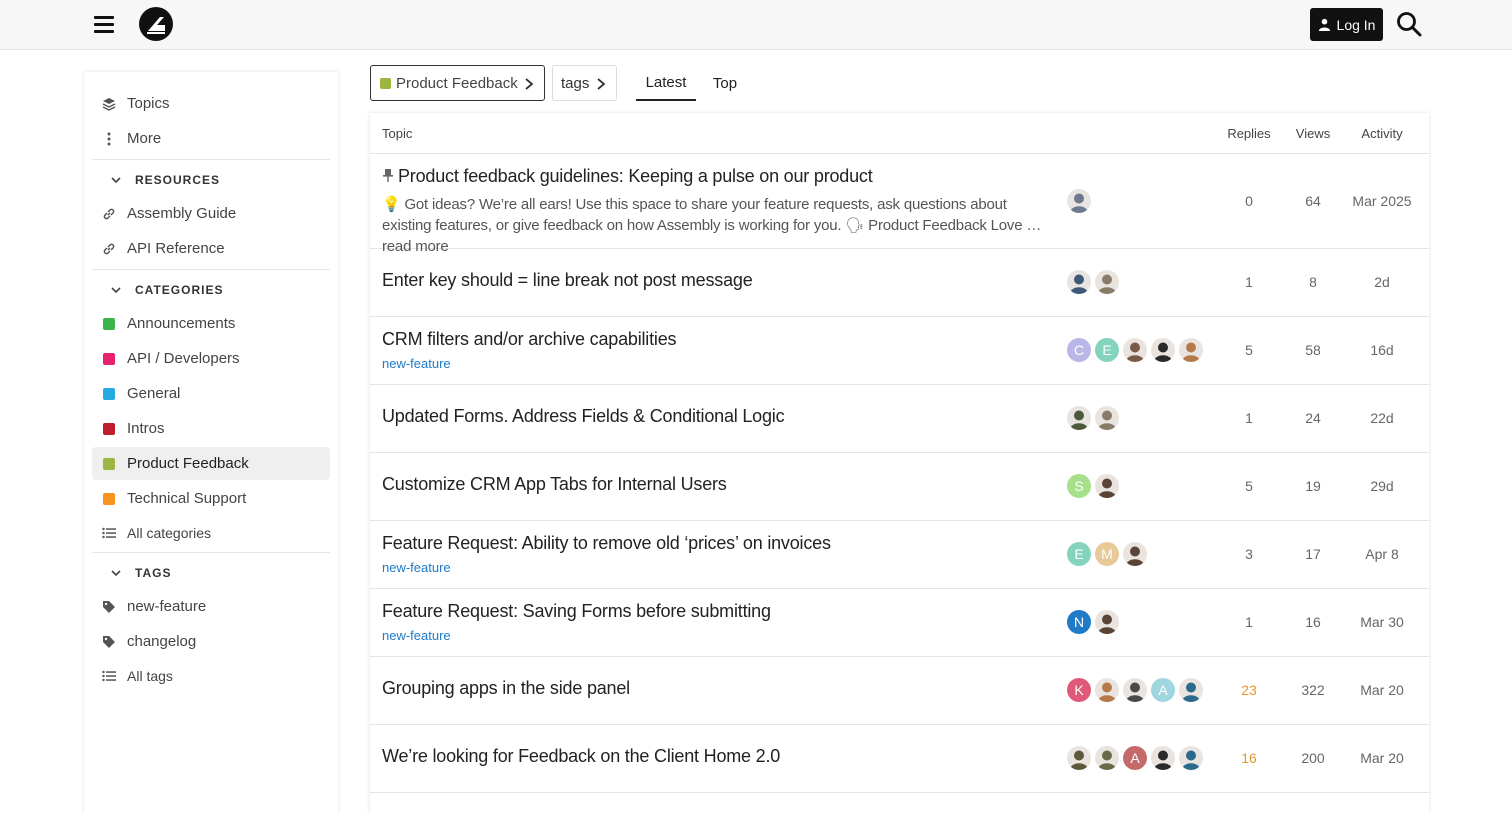 The image size is (1512, 814). What do you see at coordinates (109, 676) in the screenshot?
I see `list-icon` at bounding box center [109, 676].